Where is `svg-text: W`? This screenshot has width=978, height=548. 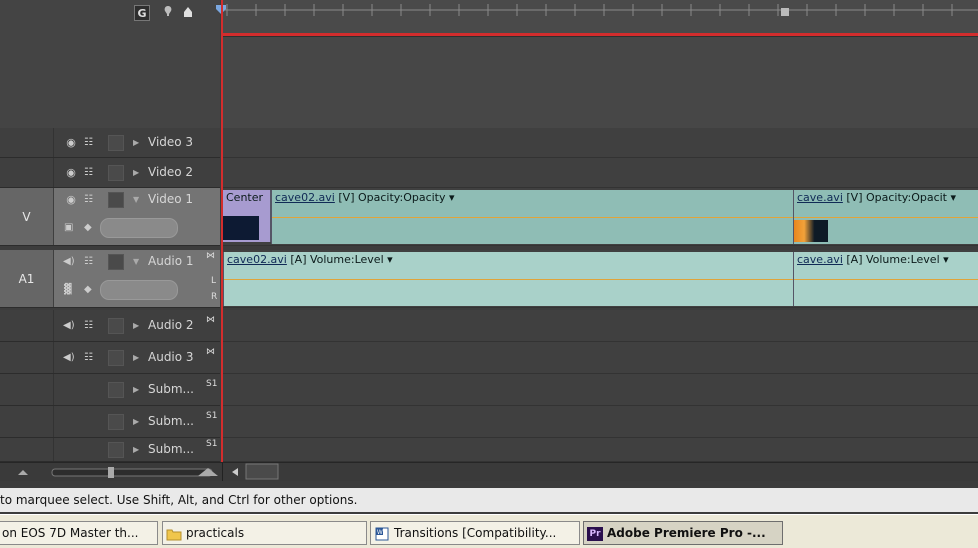
svg-text: W is located at coordinates (380, 533).